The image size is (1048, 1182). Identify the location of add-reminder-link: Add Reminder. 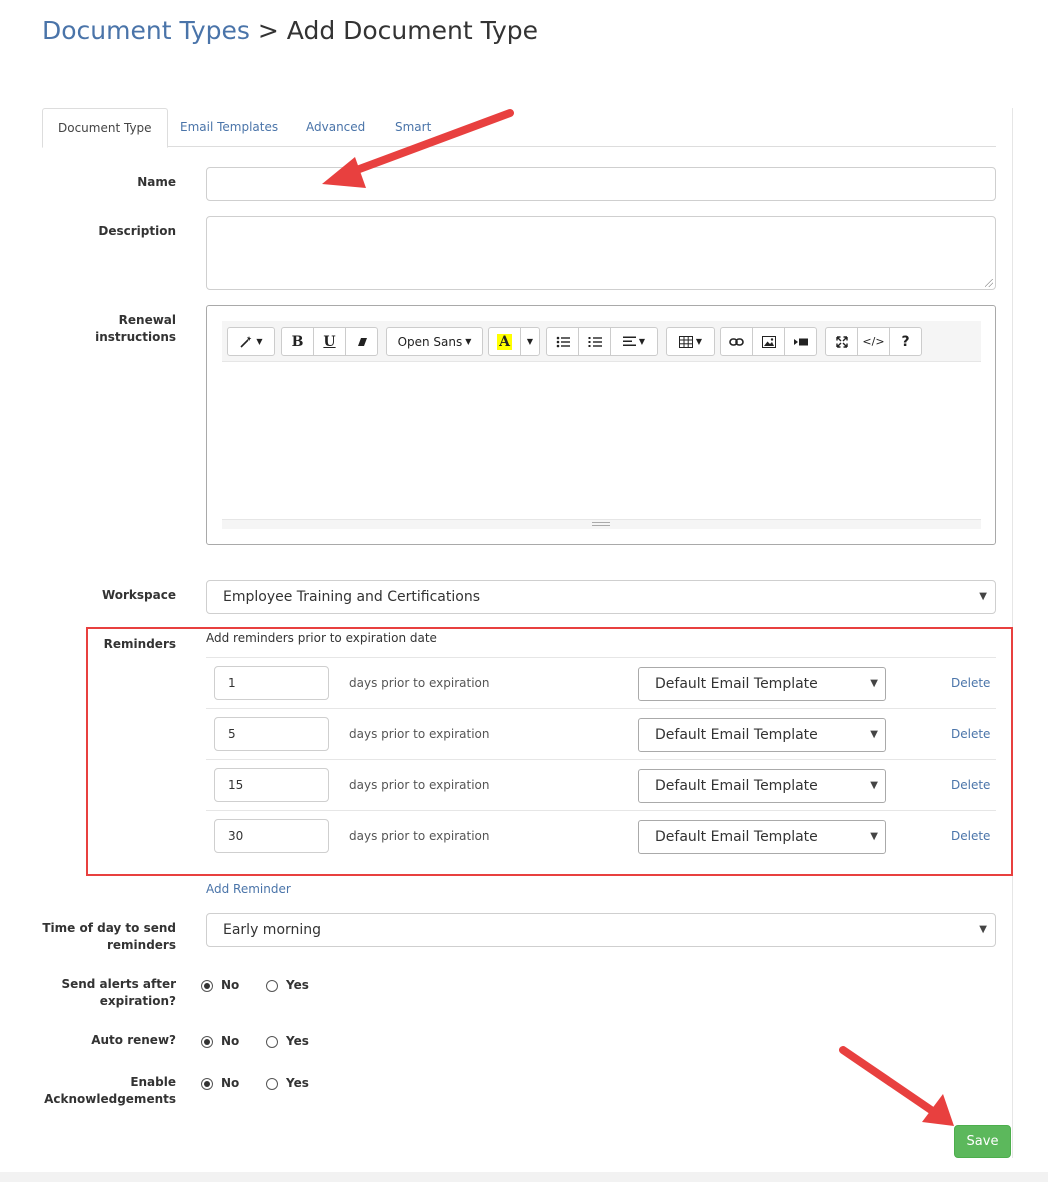
(248, 889).